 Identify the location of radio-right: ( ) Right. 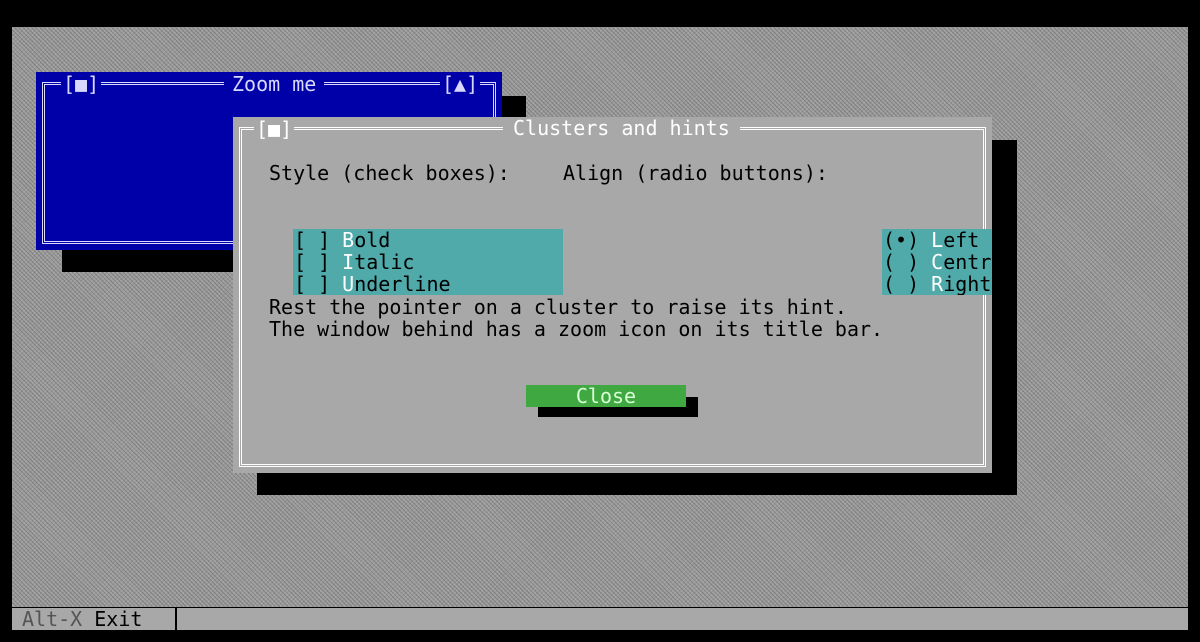
(937, 284).